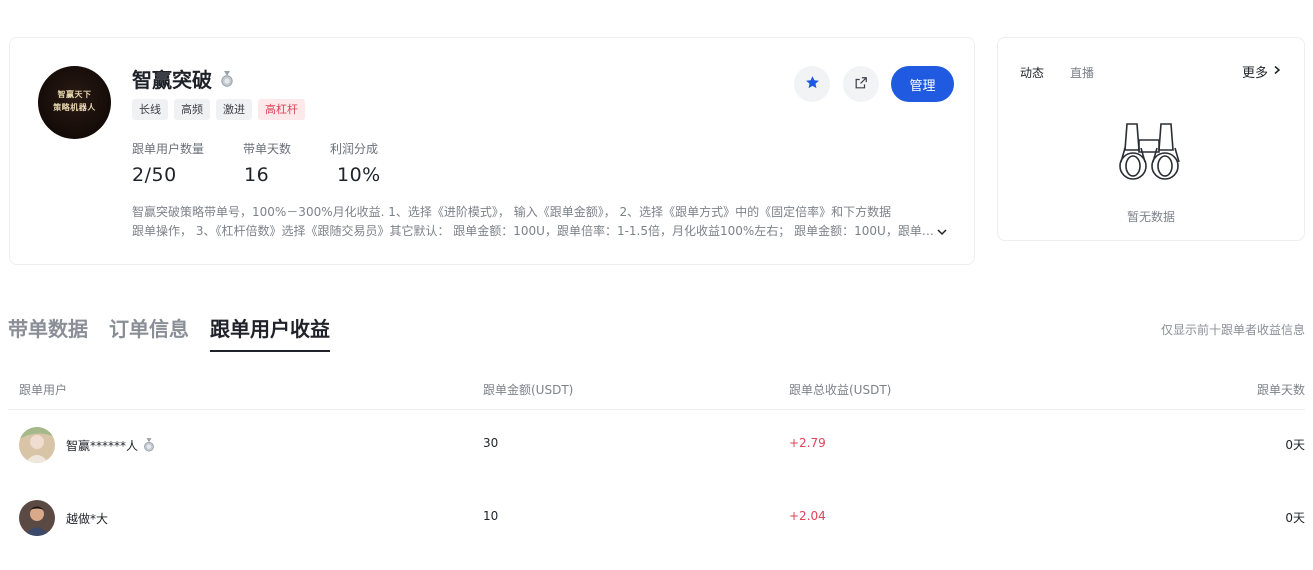  What do you see at coordinates (234, 109) in the screenshot?
I see `tag-aggressive: 激进` at bounding box center [234, 109].